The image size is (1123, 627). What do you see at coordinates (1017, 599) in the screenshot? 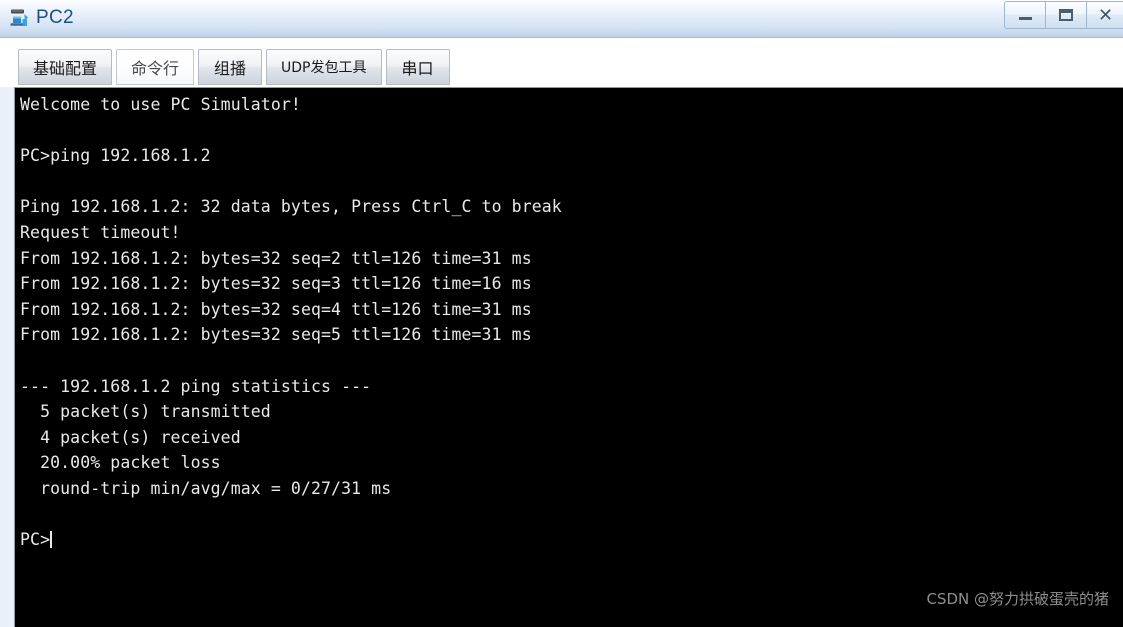
I see `watermark-text: CSDN @努力拱破蛋壳的猪` at bounding box center [1017, 599].